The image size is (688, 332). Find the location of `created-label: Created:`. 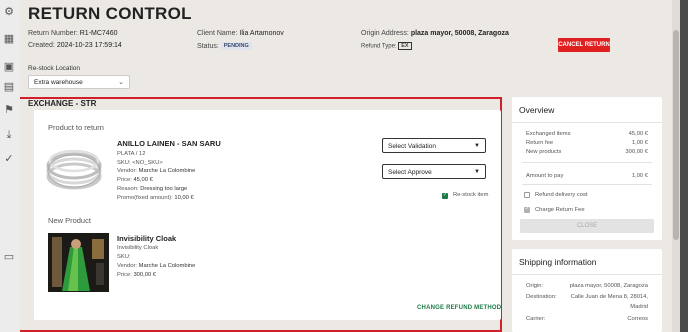

created-label: Created: is located at coordinates (41, 45).